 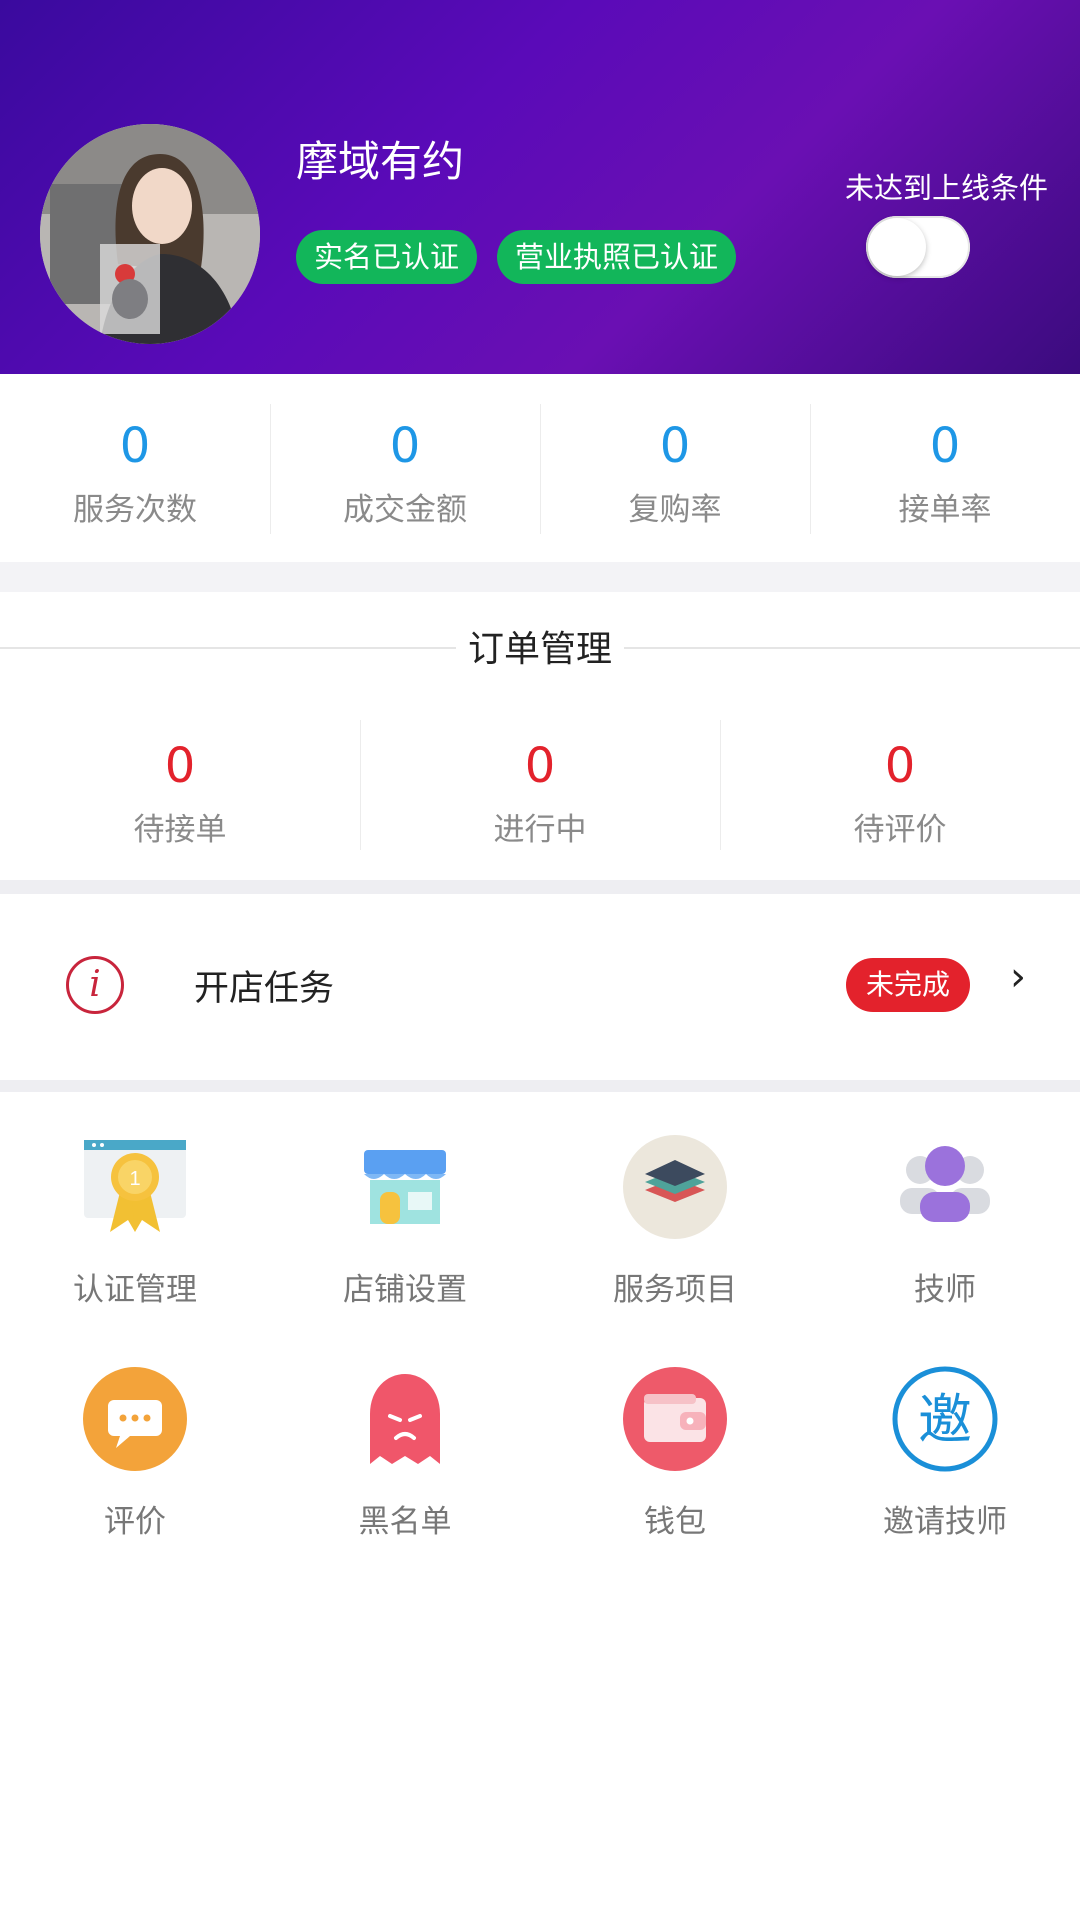 What do you see at coordinates (897, 247) in the screenshot?
I see `toggle-knob` at bounding box center [897, 247].